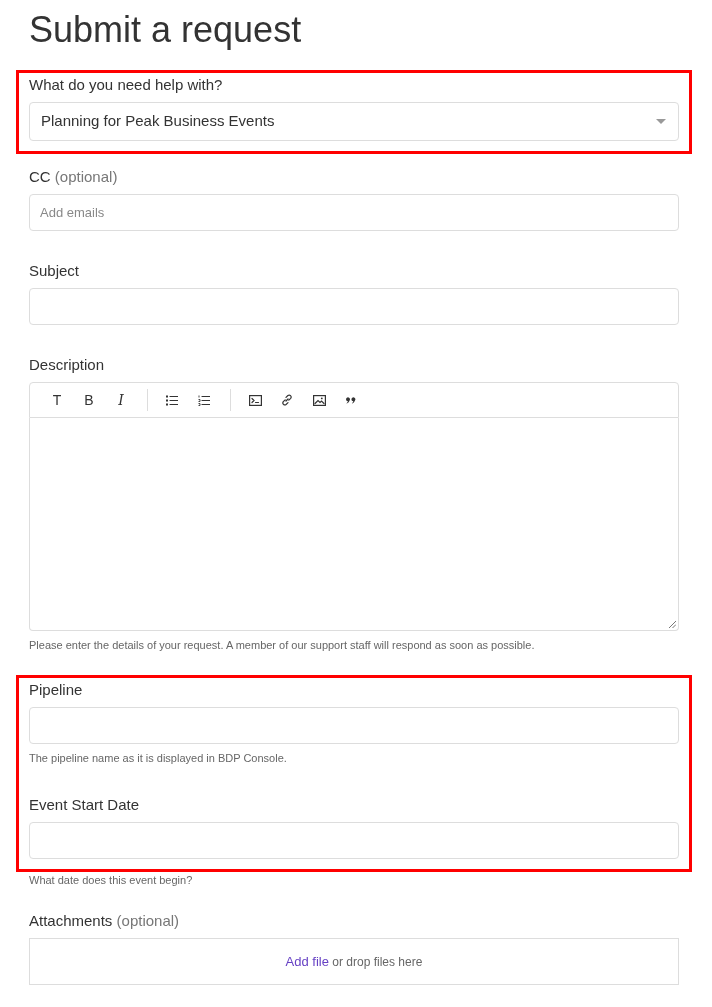 The image size is (712, 1007). Describe the element at coordinates (89, 400) in the screenshot. I see `format-button: B` at that location.